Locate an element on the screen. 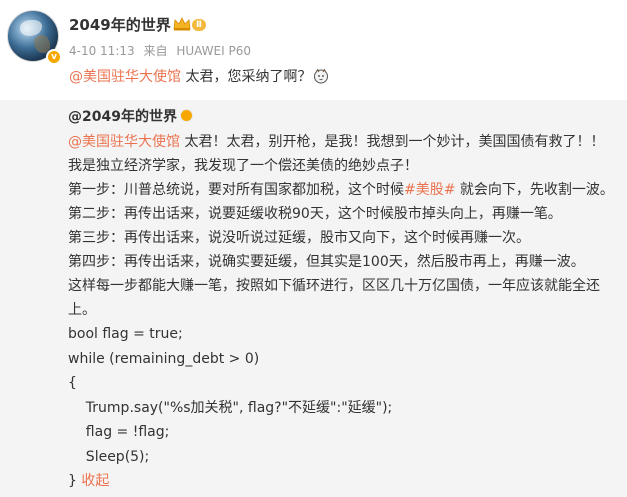 The height and width of the screenshot is (497, 627). collapse-link: 收起 is located at coordinates (95, 481).